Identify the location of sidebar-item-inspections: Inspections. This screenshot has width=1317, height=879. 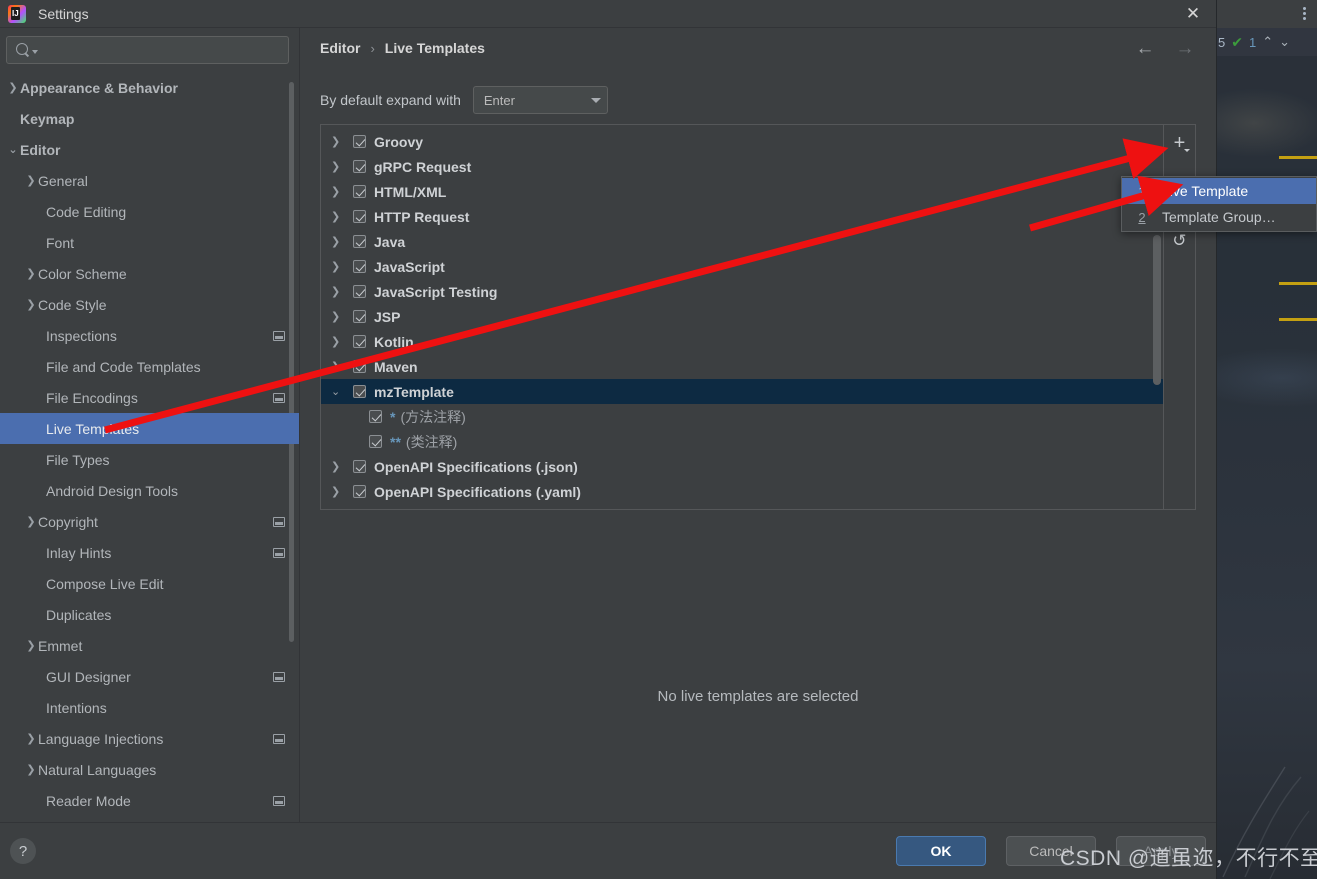
(149, 335).